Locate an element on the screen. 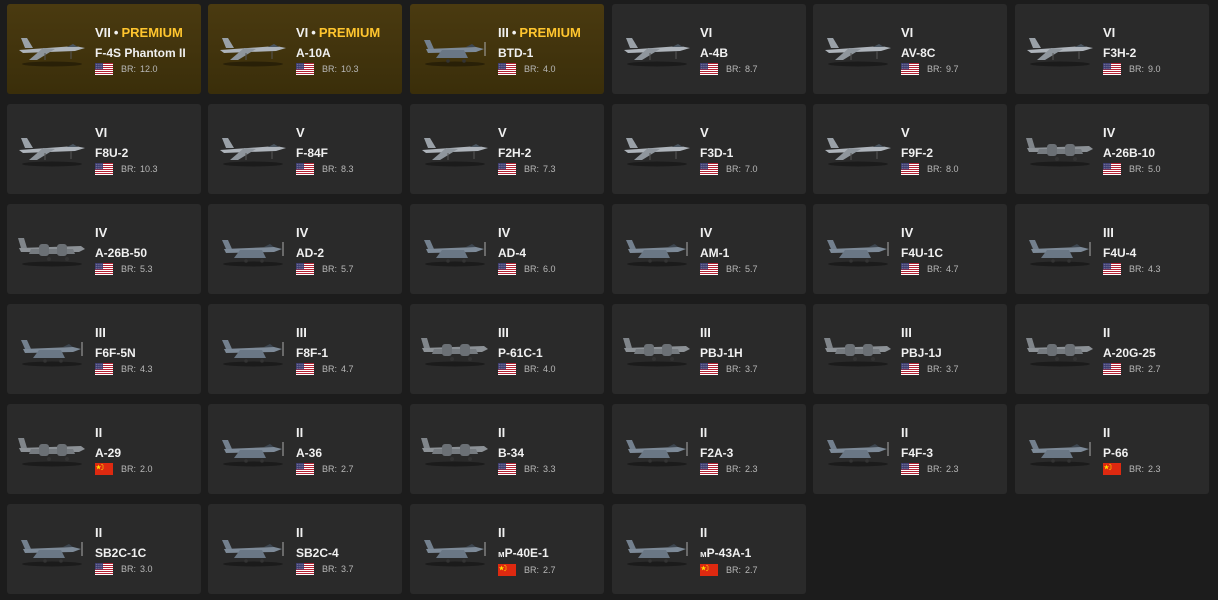 Image resolution: width=1218 pixels, height=600 pixels. vehicle-info: III F8F-1 BR: 4.7 is located at coordinates (347, 350).